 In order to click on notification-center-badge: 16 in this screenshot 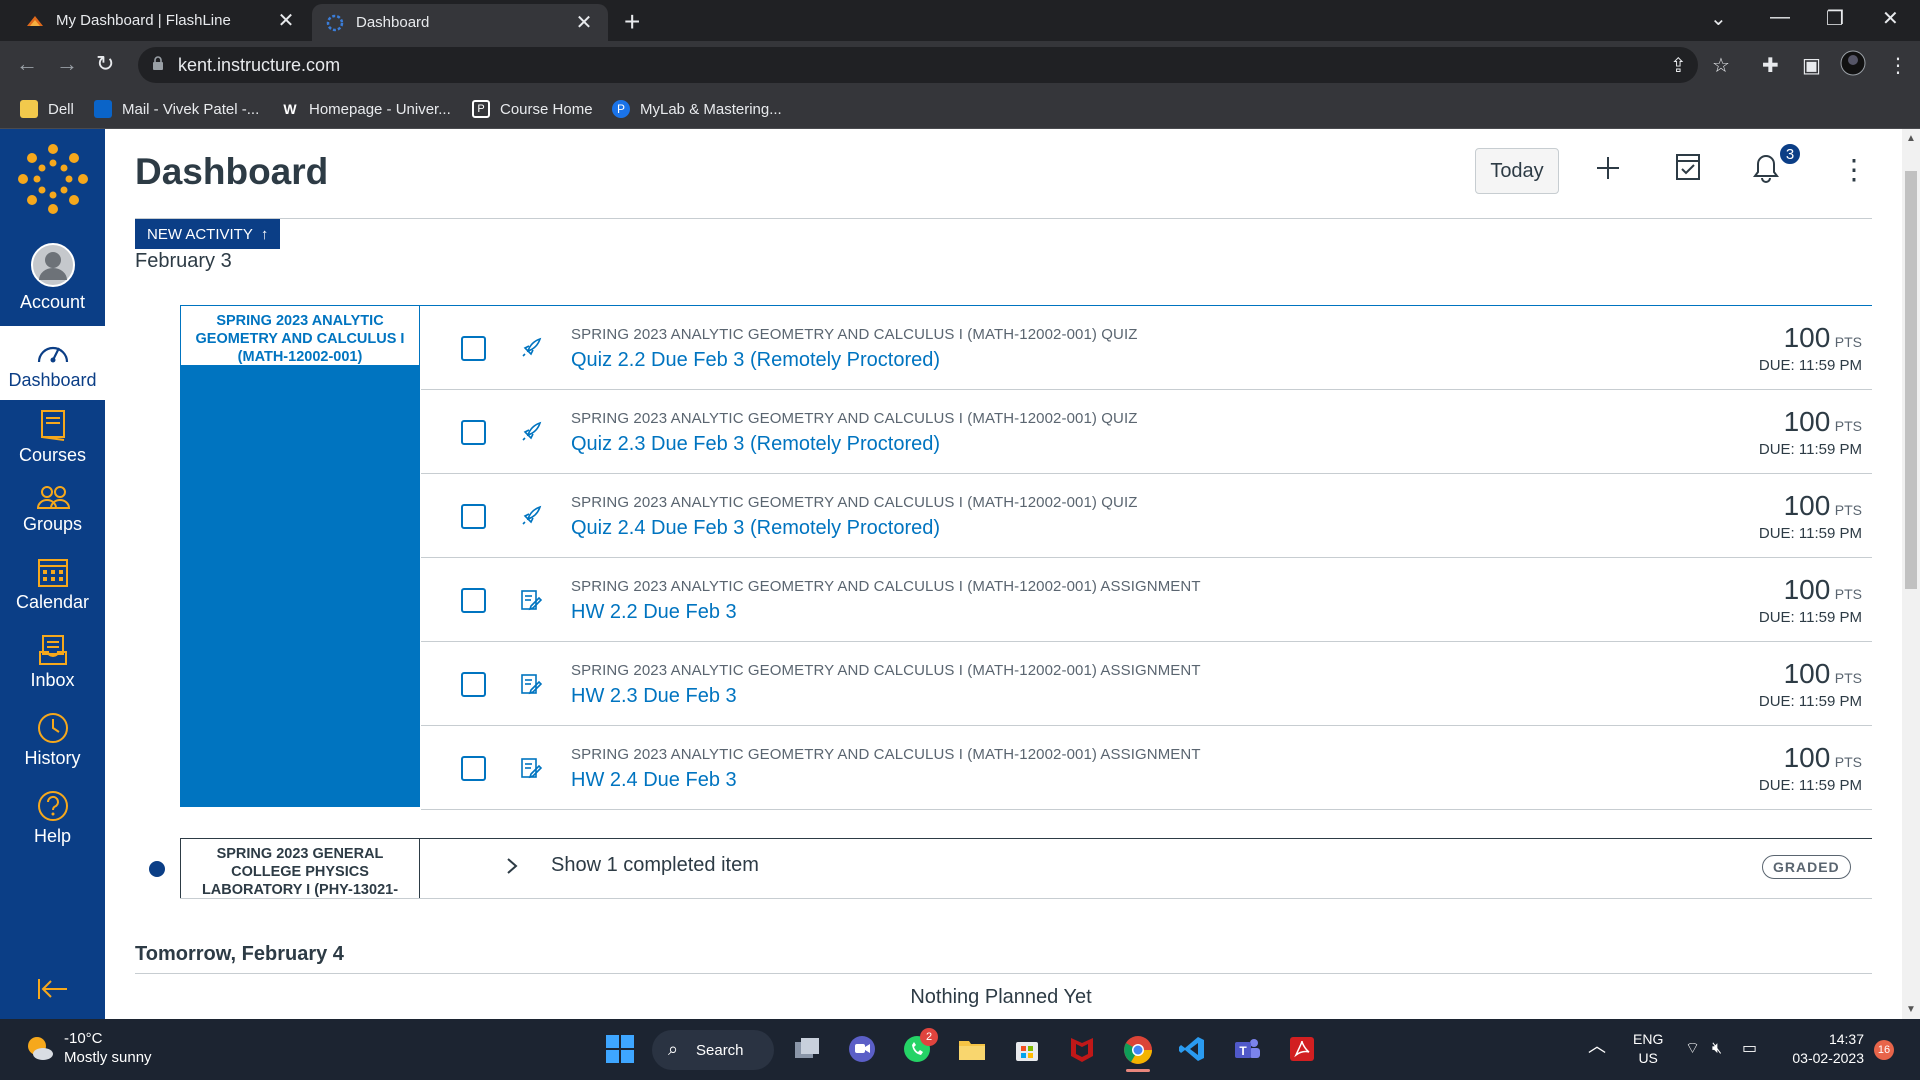, I will do `click(1884, 1050)`.